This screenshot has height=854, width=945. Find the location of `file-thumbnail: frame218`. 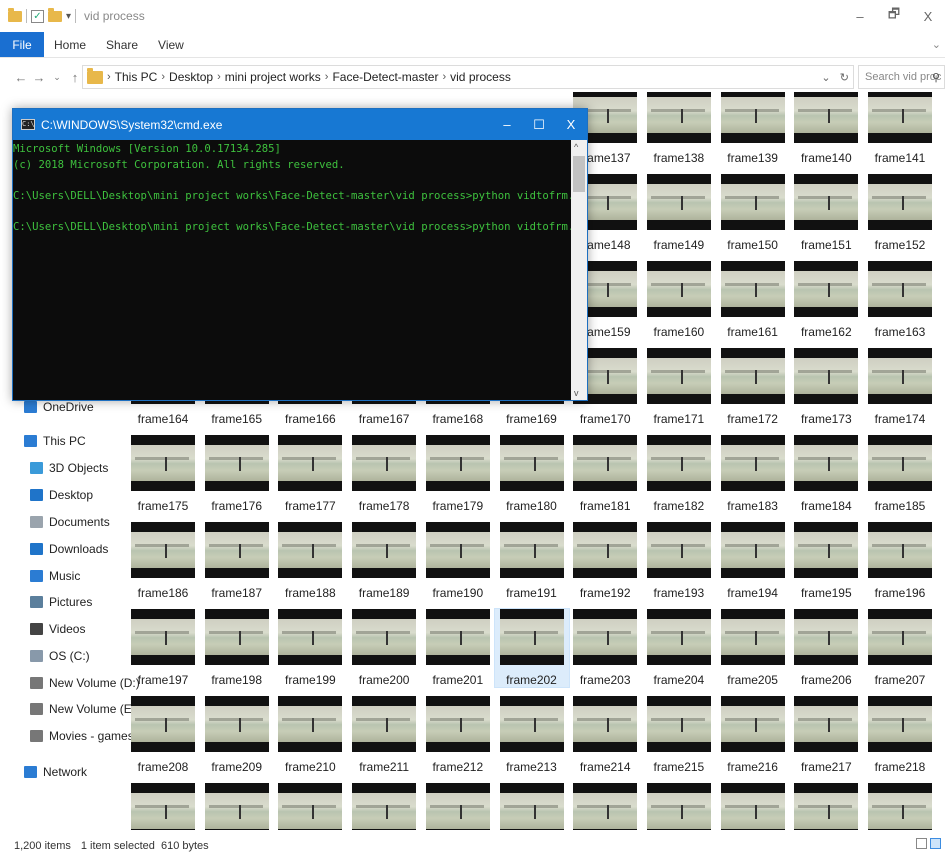

file-thumbnail: frame218 is located at coordinates (900, 735).